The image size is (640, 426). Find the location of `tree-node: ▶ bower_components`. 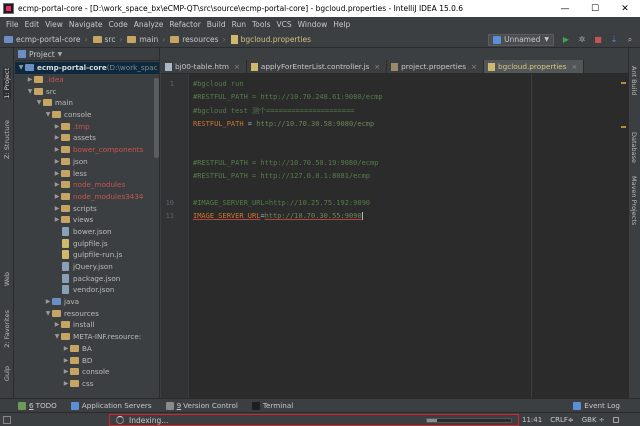

tree-node: ▶ bower_components is located at coordinates (87, 150).